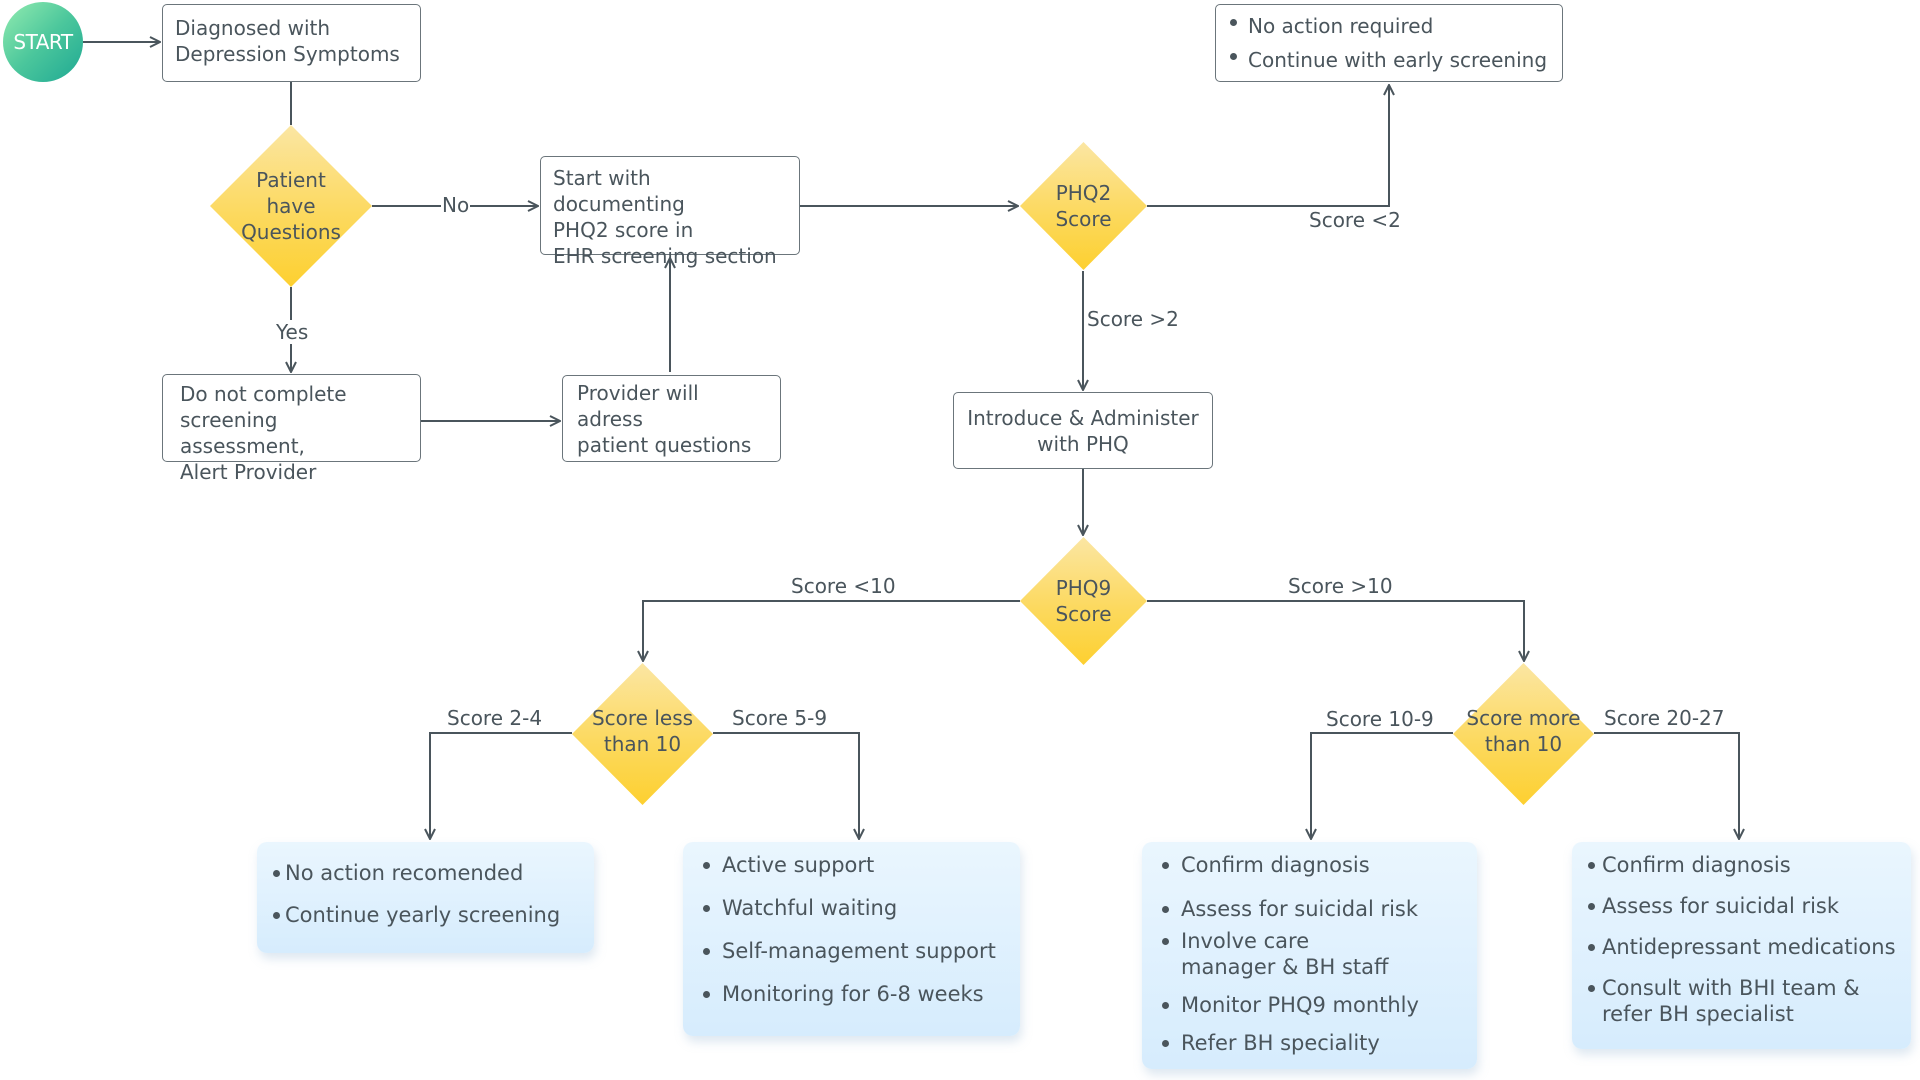 Image resolution: width=1920 pixels, height=1080 pixels. What do you see at coordinates (242, 433) in the screenshot?
I see `do-not-complete-line-2: screening assessment,` at bounding box center [242, 433].